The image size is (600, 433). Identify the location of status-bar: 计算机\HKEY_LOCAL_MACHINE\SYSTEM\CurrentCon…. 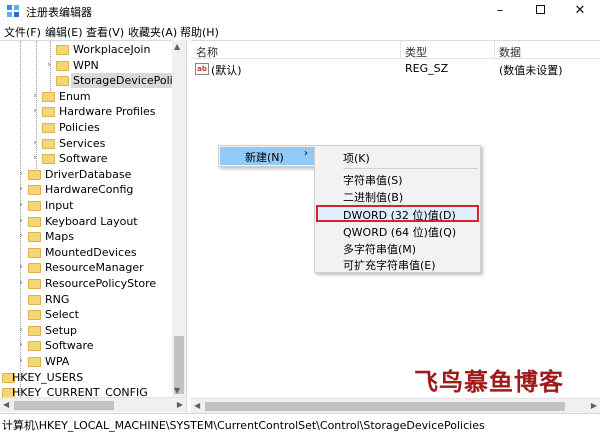
(300, 423).